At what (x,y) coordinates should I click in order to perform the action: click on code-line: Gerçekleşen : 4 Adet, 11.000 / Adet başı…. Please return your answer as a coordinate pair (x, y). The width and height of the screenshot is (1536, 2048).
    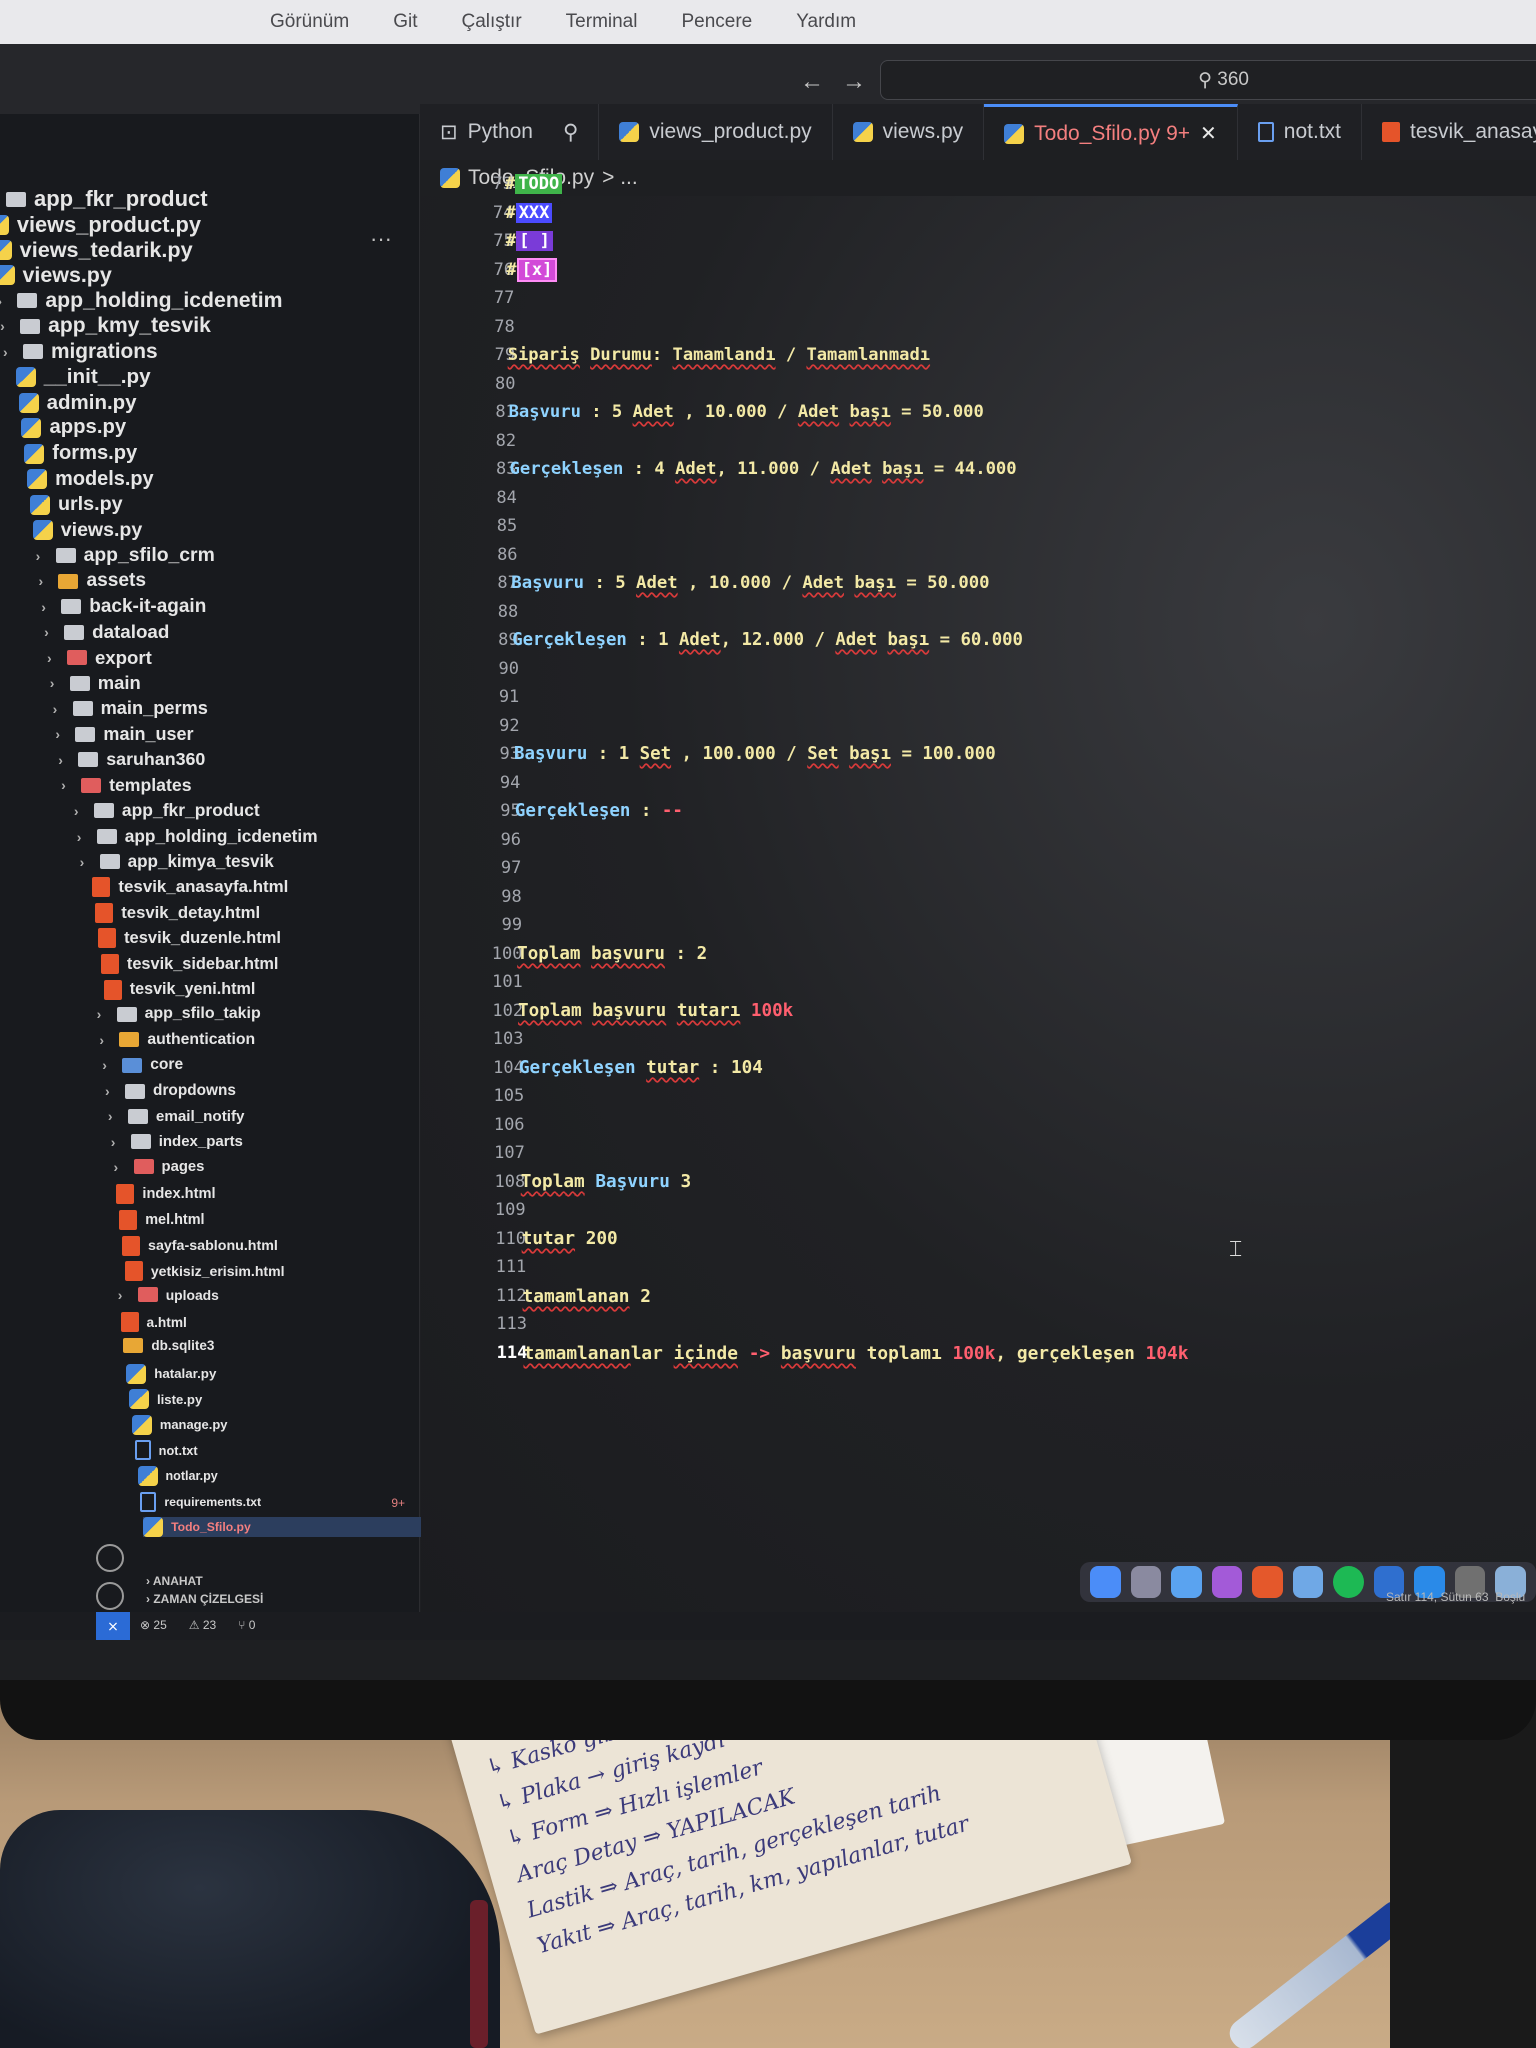
    Looking at the image, I should click on (763, 469).